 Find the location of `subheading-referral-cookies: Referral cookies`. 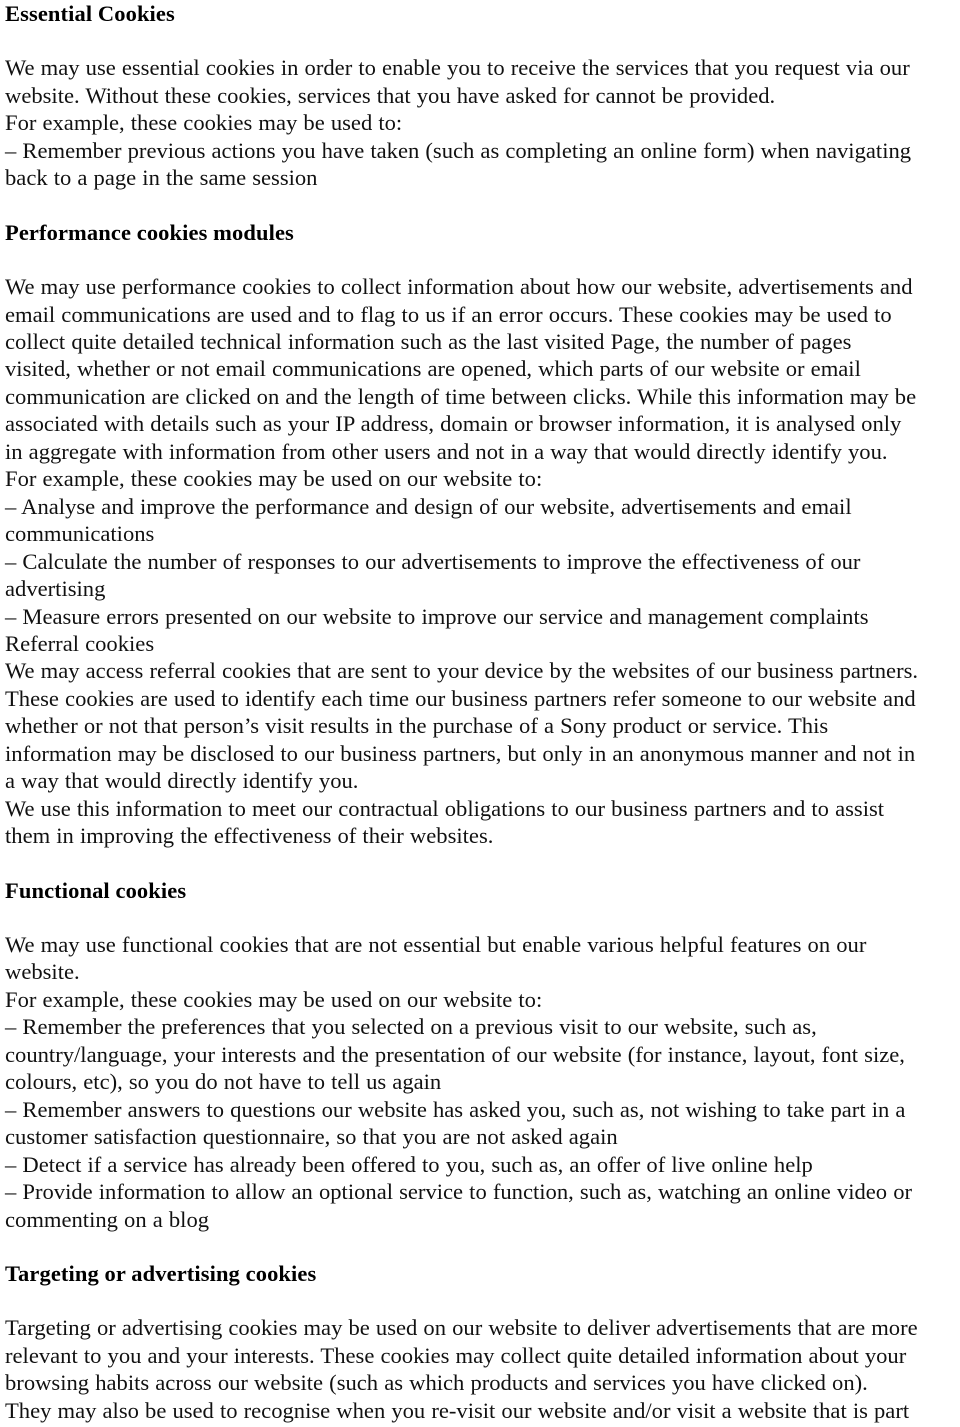

subheading-referral-cookies: Referral cookies is located at coordinates (80, 643).